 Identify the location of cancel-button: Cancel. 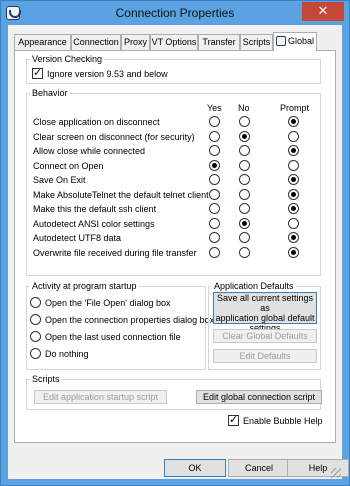
(259, 468).